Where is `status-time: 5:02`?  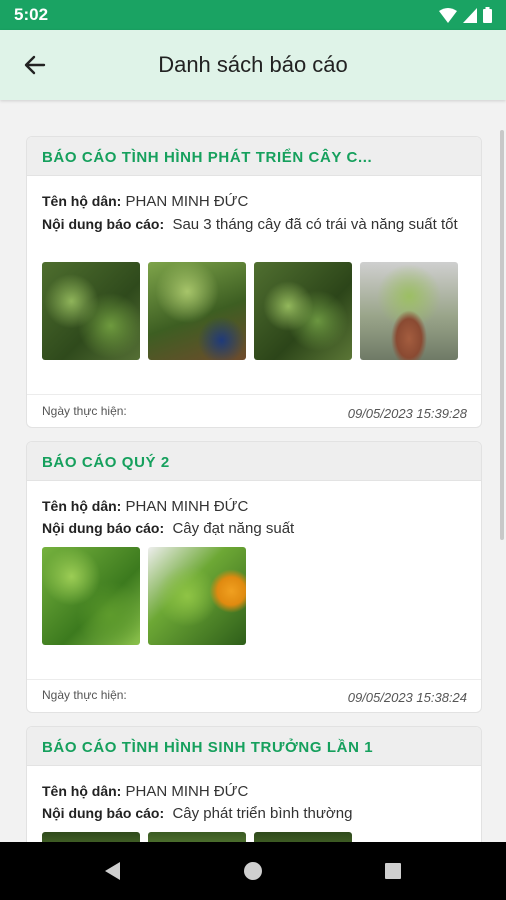
status-time: 5:02 is located at coordinates (31, 14).